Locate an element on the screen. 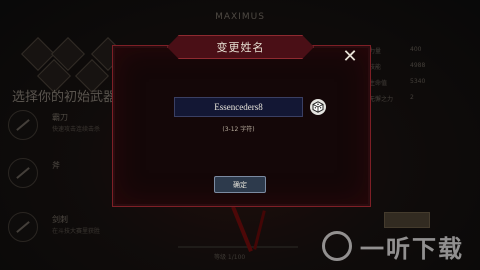 The height and width of the screenshot is (270, 480). dialog-header: 变更姓名 is located at coordinates (240, 47).